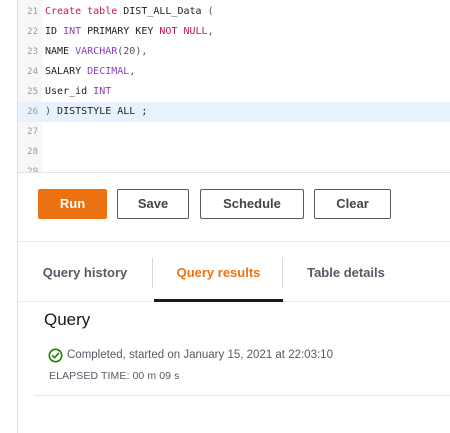  Describe the element at coordinates (32, 32) in the screenshot. I see `line-number: 22` at that location.